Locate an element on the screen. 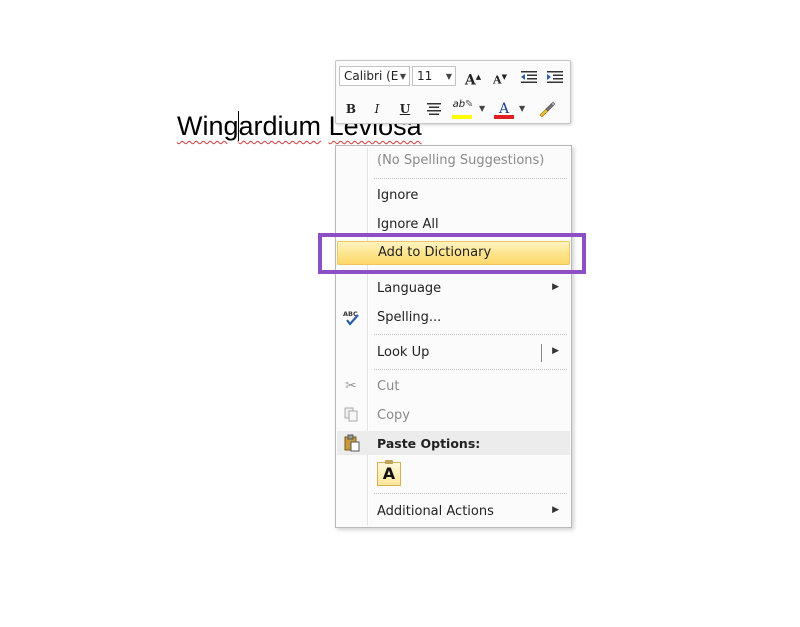  pen-icon: ✎ is located at coordinates (469, 104).